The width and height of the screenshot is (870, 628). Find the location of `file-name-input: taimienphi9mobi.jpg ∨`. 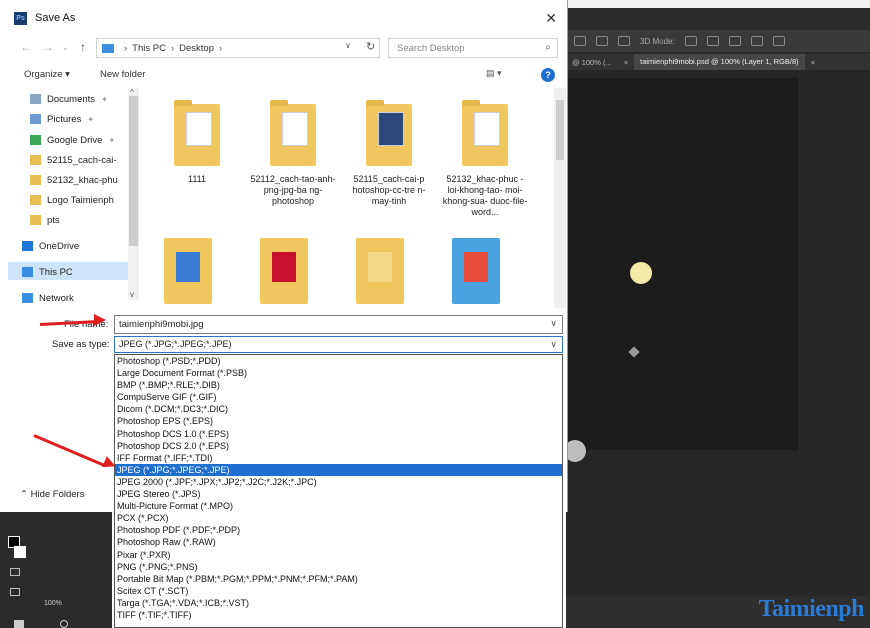

file-name-input: taimienphi9mobi.jpg ∨ is located at coordinates (338, 324).